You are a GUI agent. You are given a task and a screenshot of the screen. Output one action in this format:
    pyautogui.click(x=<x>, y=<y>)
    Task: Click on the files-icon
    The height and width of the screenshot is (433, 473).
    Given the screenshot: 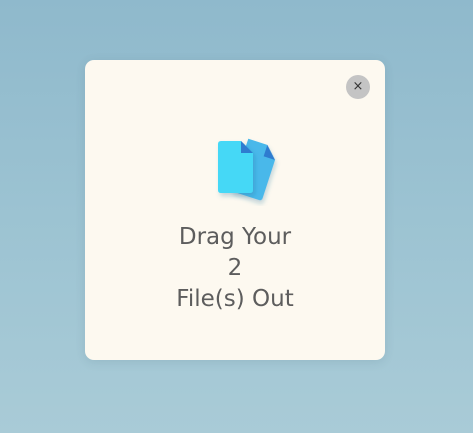 What is the action you would take?
    pyautogui.click(x=248, y=171)
    